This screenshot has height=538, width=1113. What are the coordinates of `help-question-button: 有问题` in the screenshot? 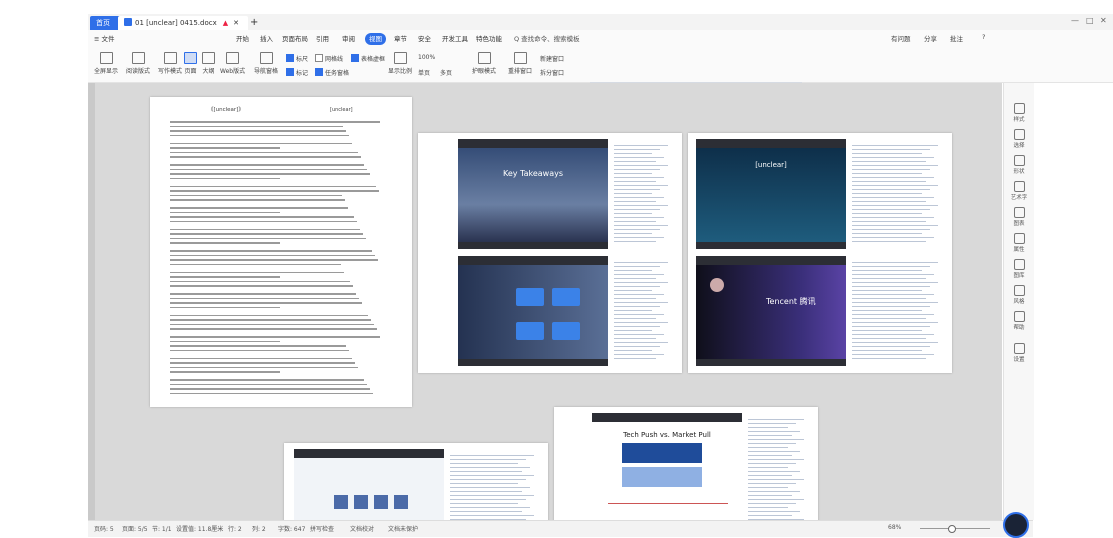 It's located at (901, 38).